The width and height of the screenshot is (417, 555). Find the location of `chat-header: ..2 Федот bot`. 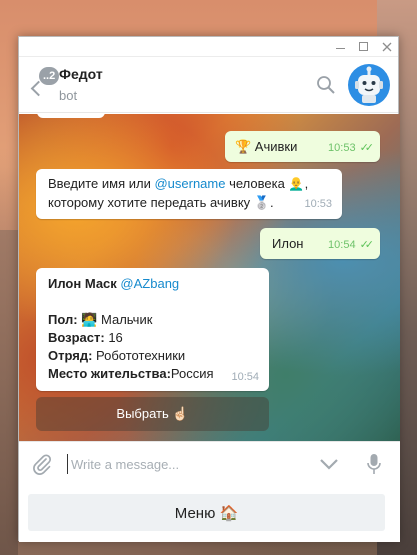

chat-header: ..2 Федот bot is located at coordinates (208, 85).